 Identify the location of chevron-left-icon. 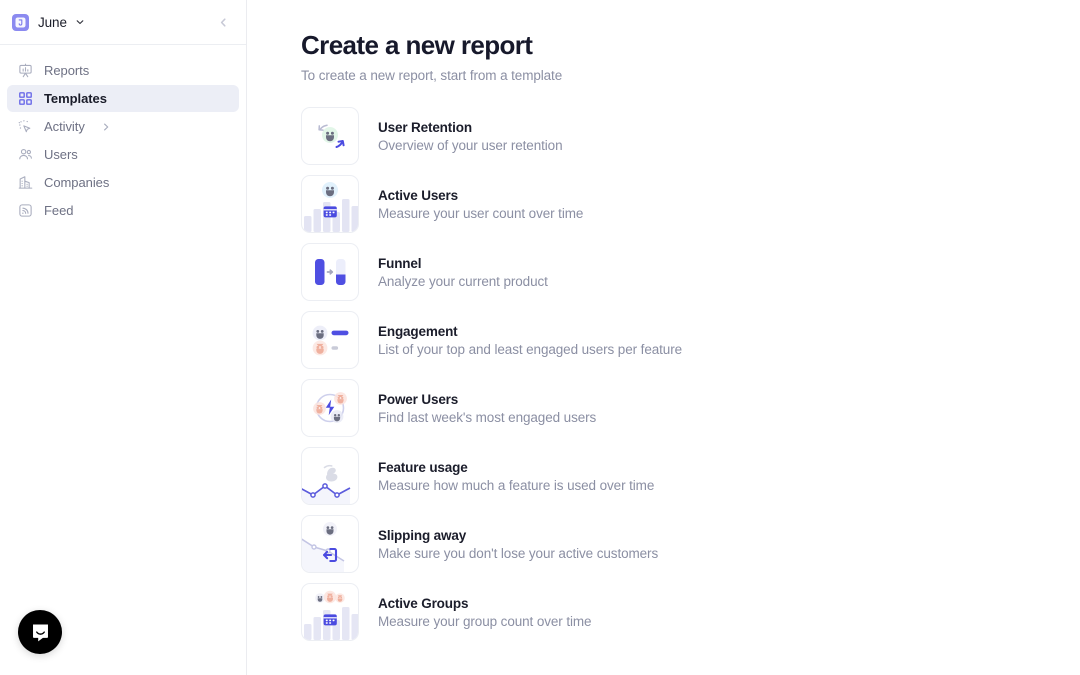
(223, 22).